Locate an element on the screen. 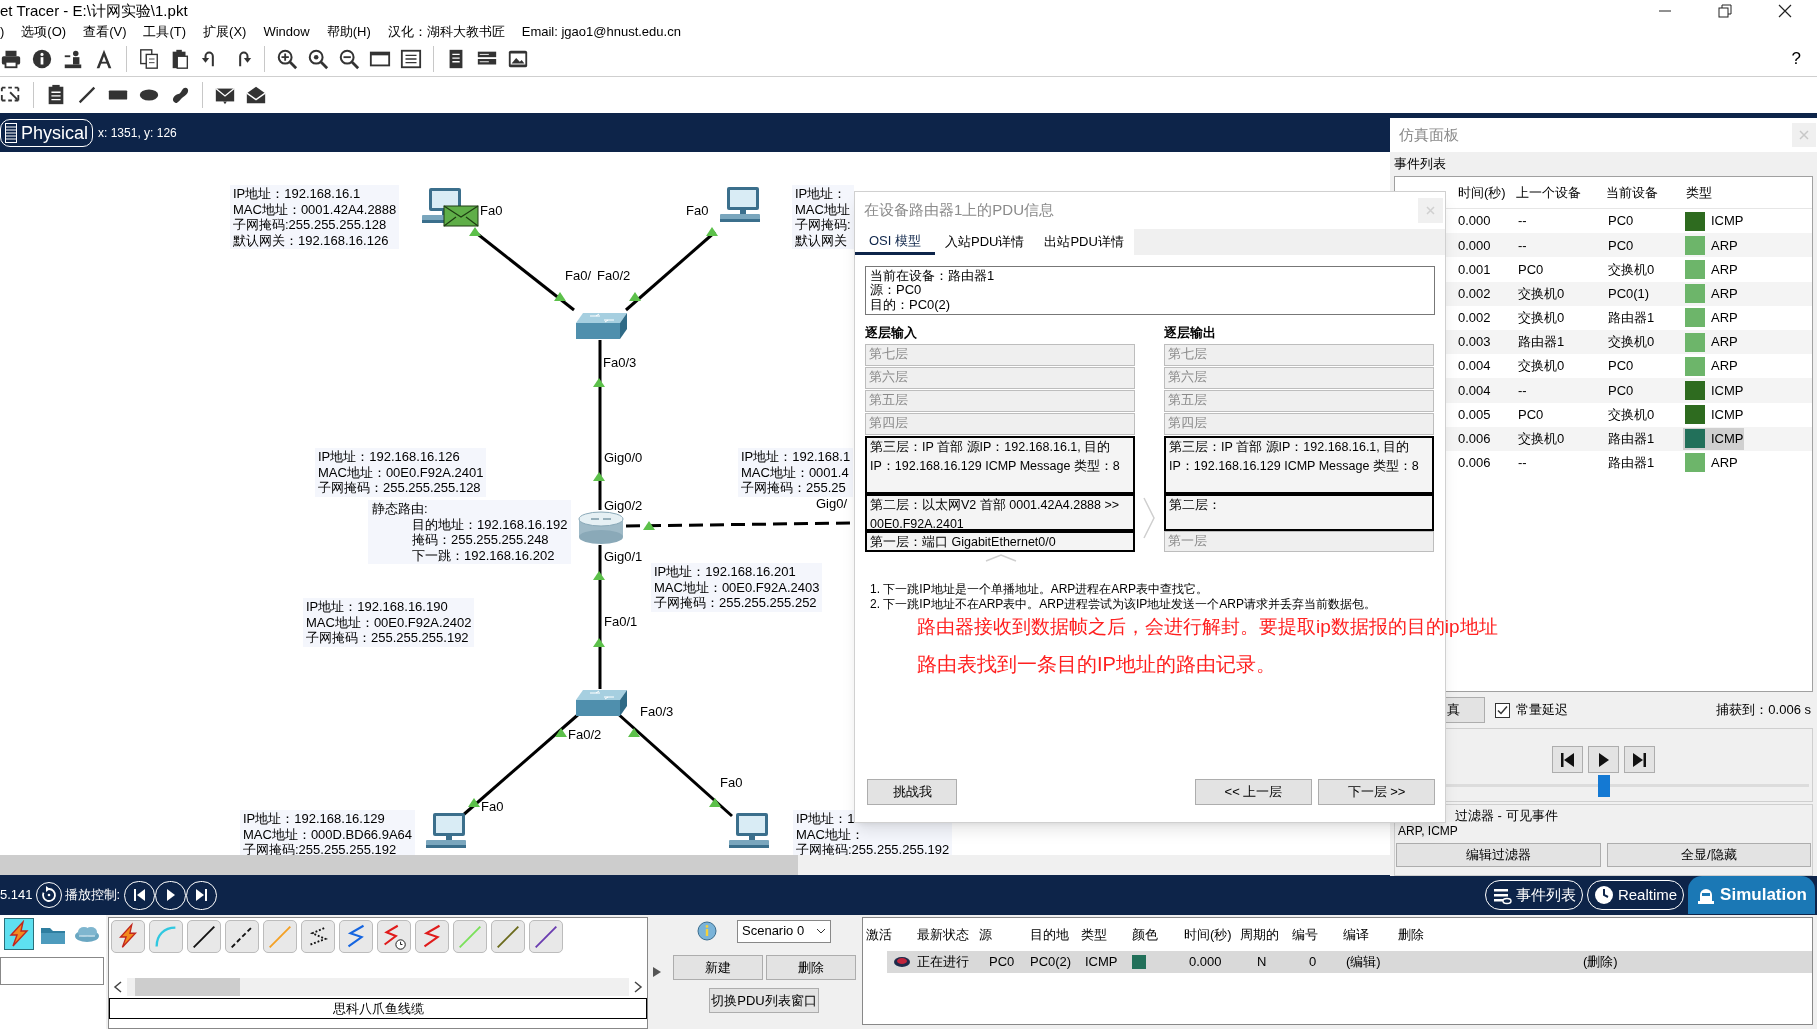  challenge-button: 挑战我 is located at coordinates (912, 792).